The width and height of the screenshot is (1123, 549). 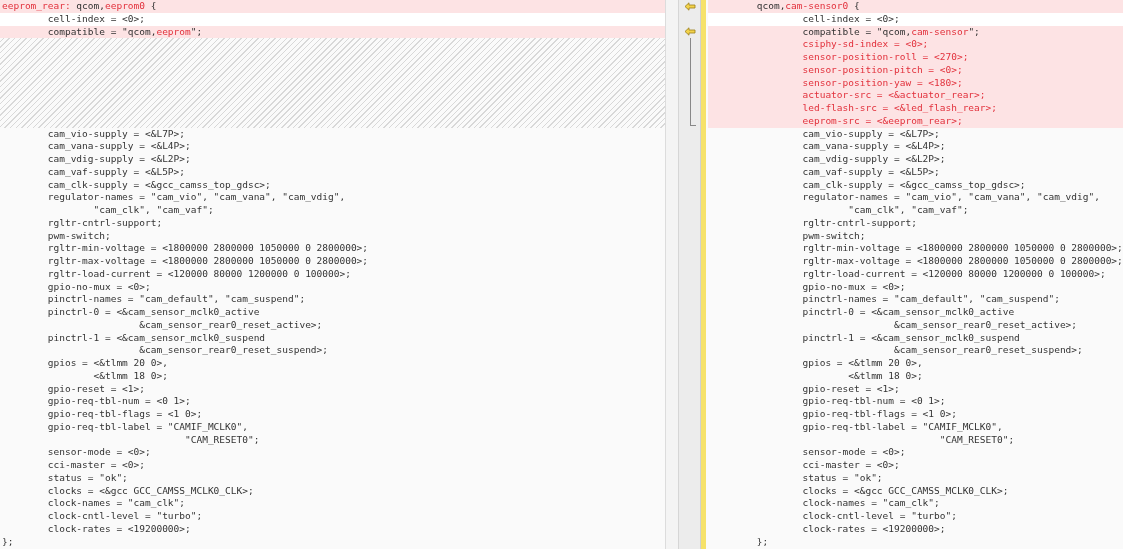 I want to click on code-line: compatible = "qcom,cam-sensor";, so click(x=891, y=32).